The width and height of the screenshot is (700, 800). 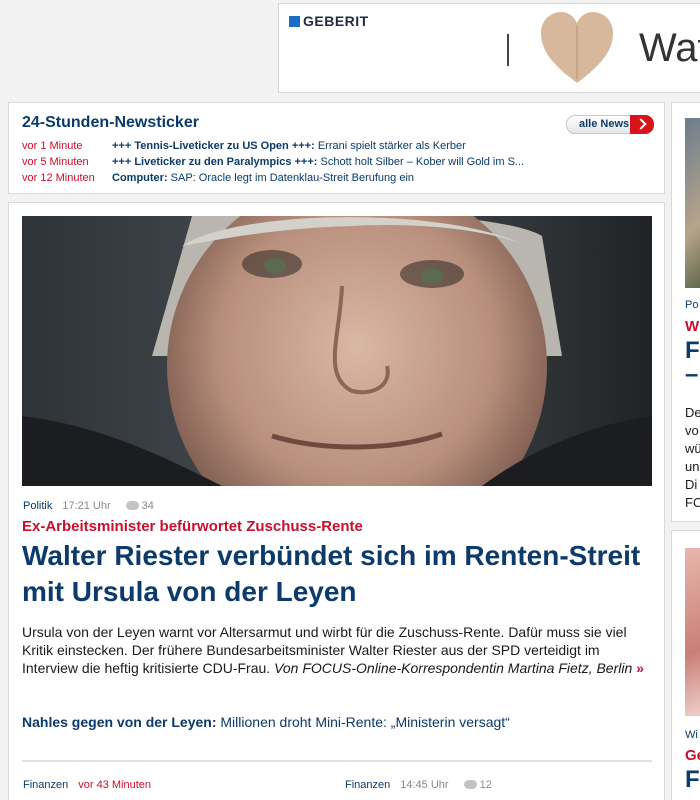 I want to click on all-news-button: alle News, so click(x=610, y=124).